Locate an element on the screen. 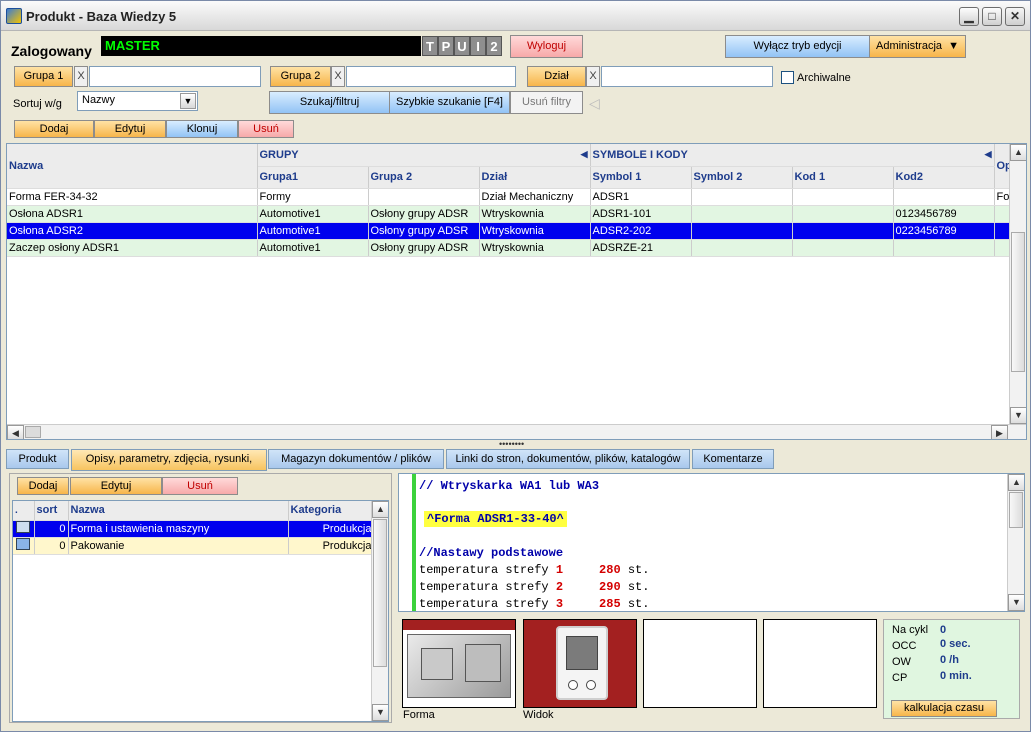 The image size is (1031, 732). chevron-down-icon: ▼ is located at coordinates (188, 101).